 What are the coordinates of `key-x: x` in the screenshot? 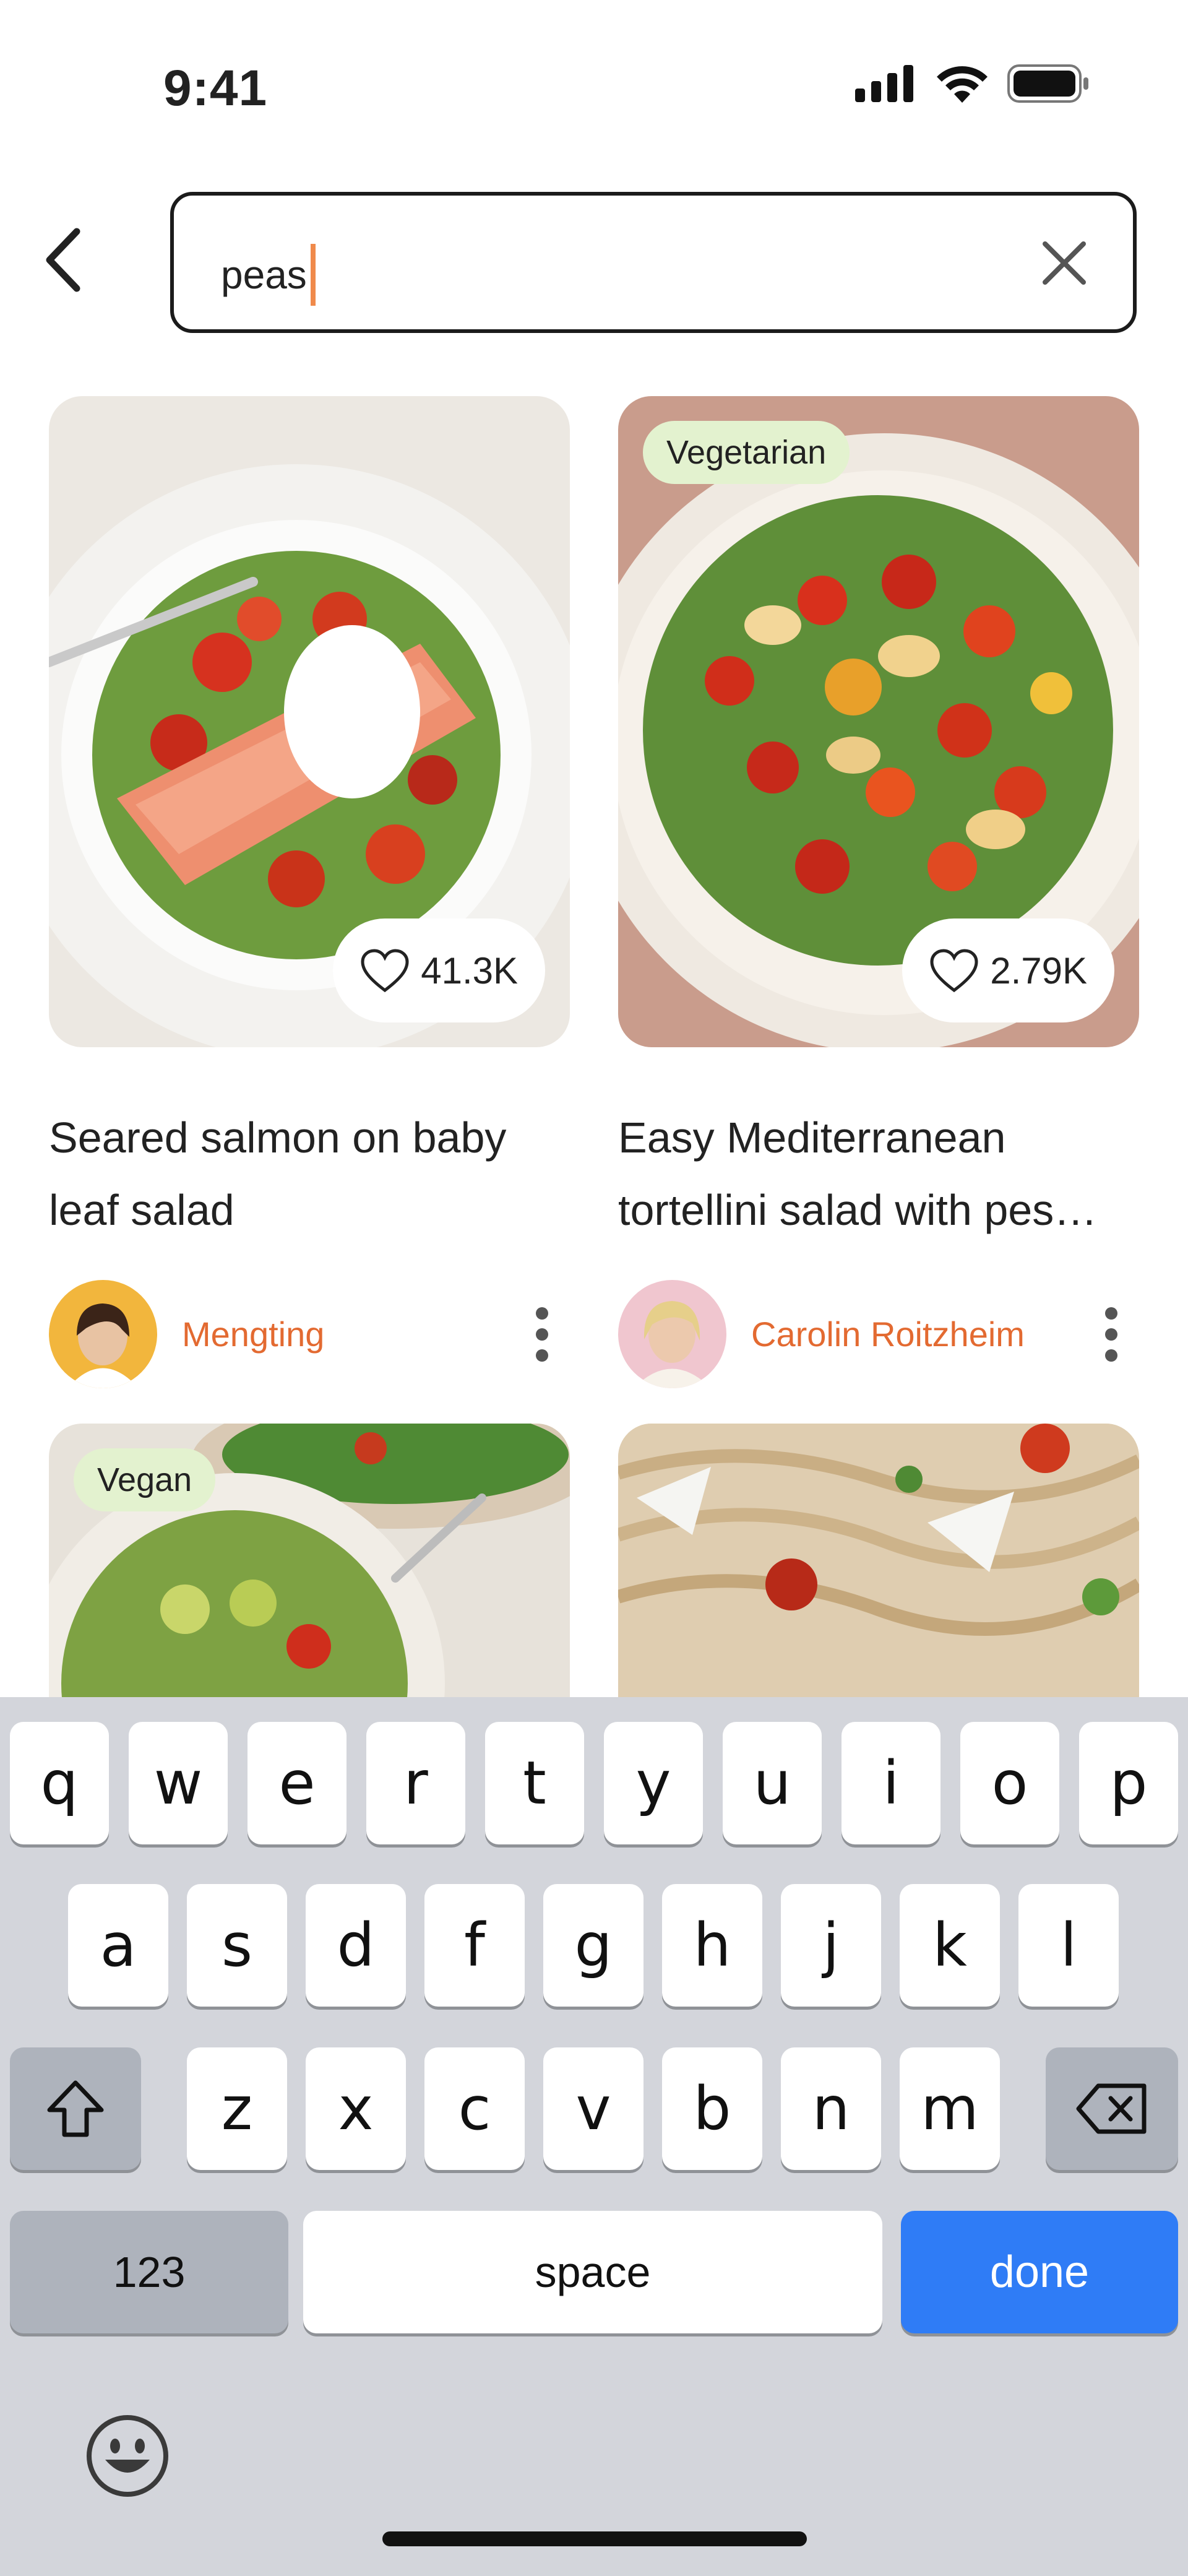 It's located at (356, 2108).